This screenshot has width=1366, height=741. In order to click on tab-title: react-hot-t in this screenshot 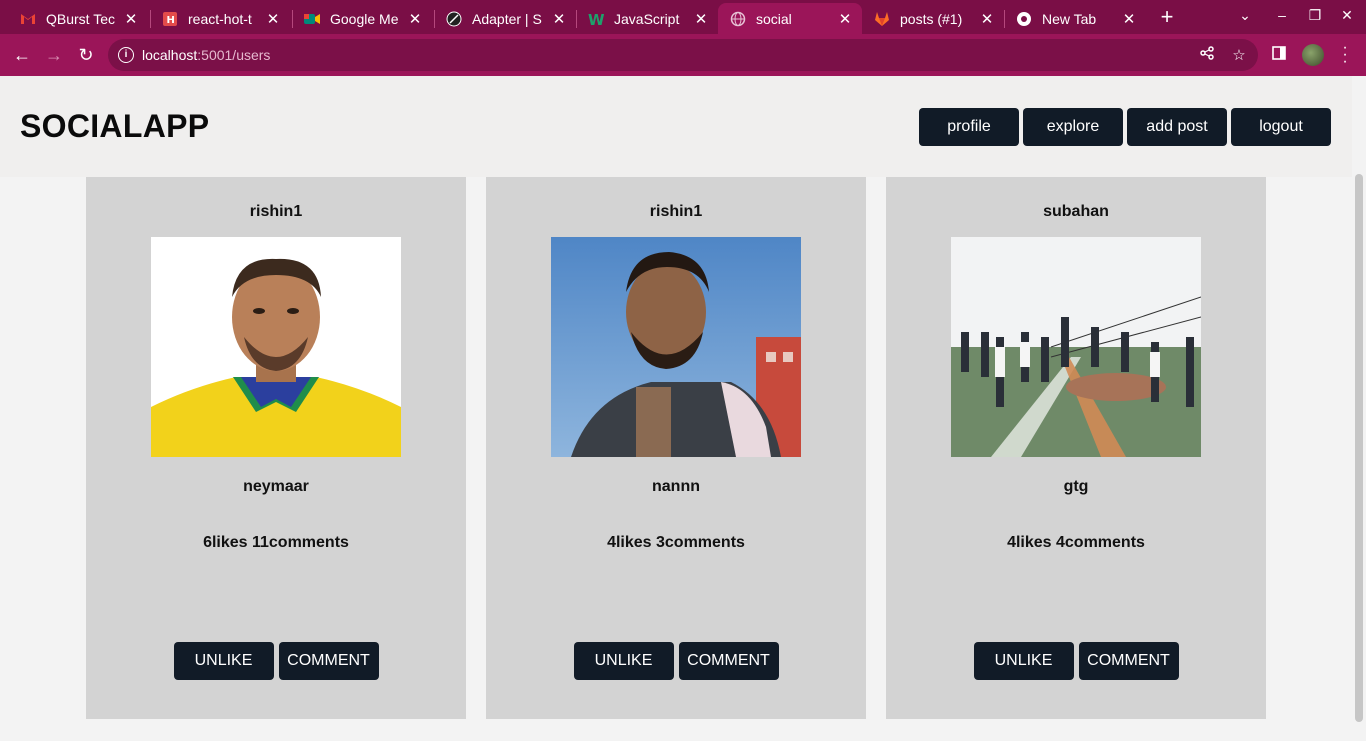, I will do `click(220, 18)`.